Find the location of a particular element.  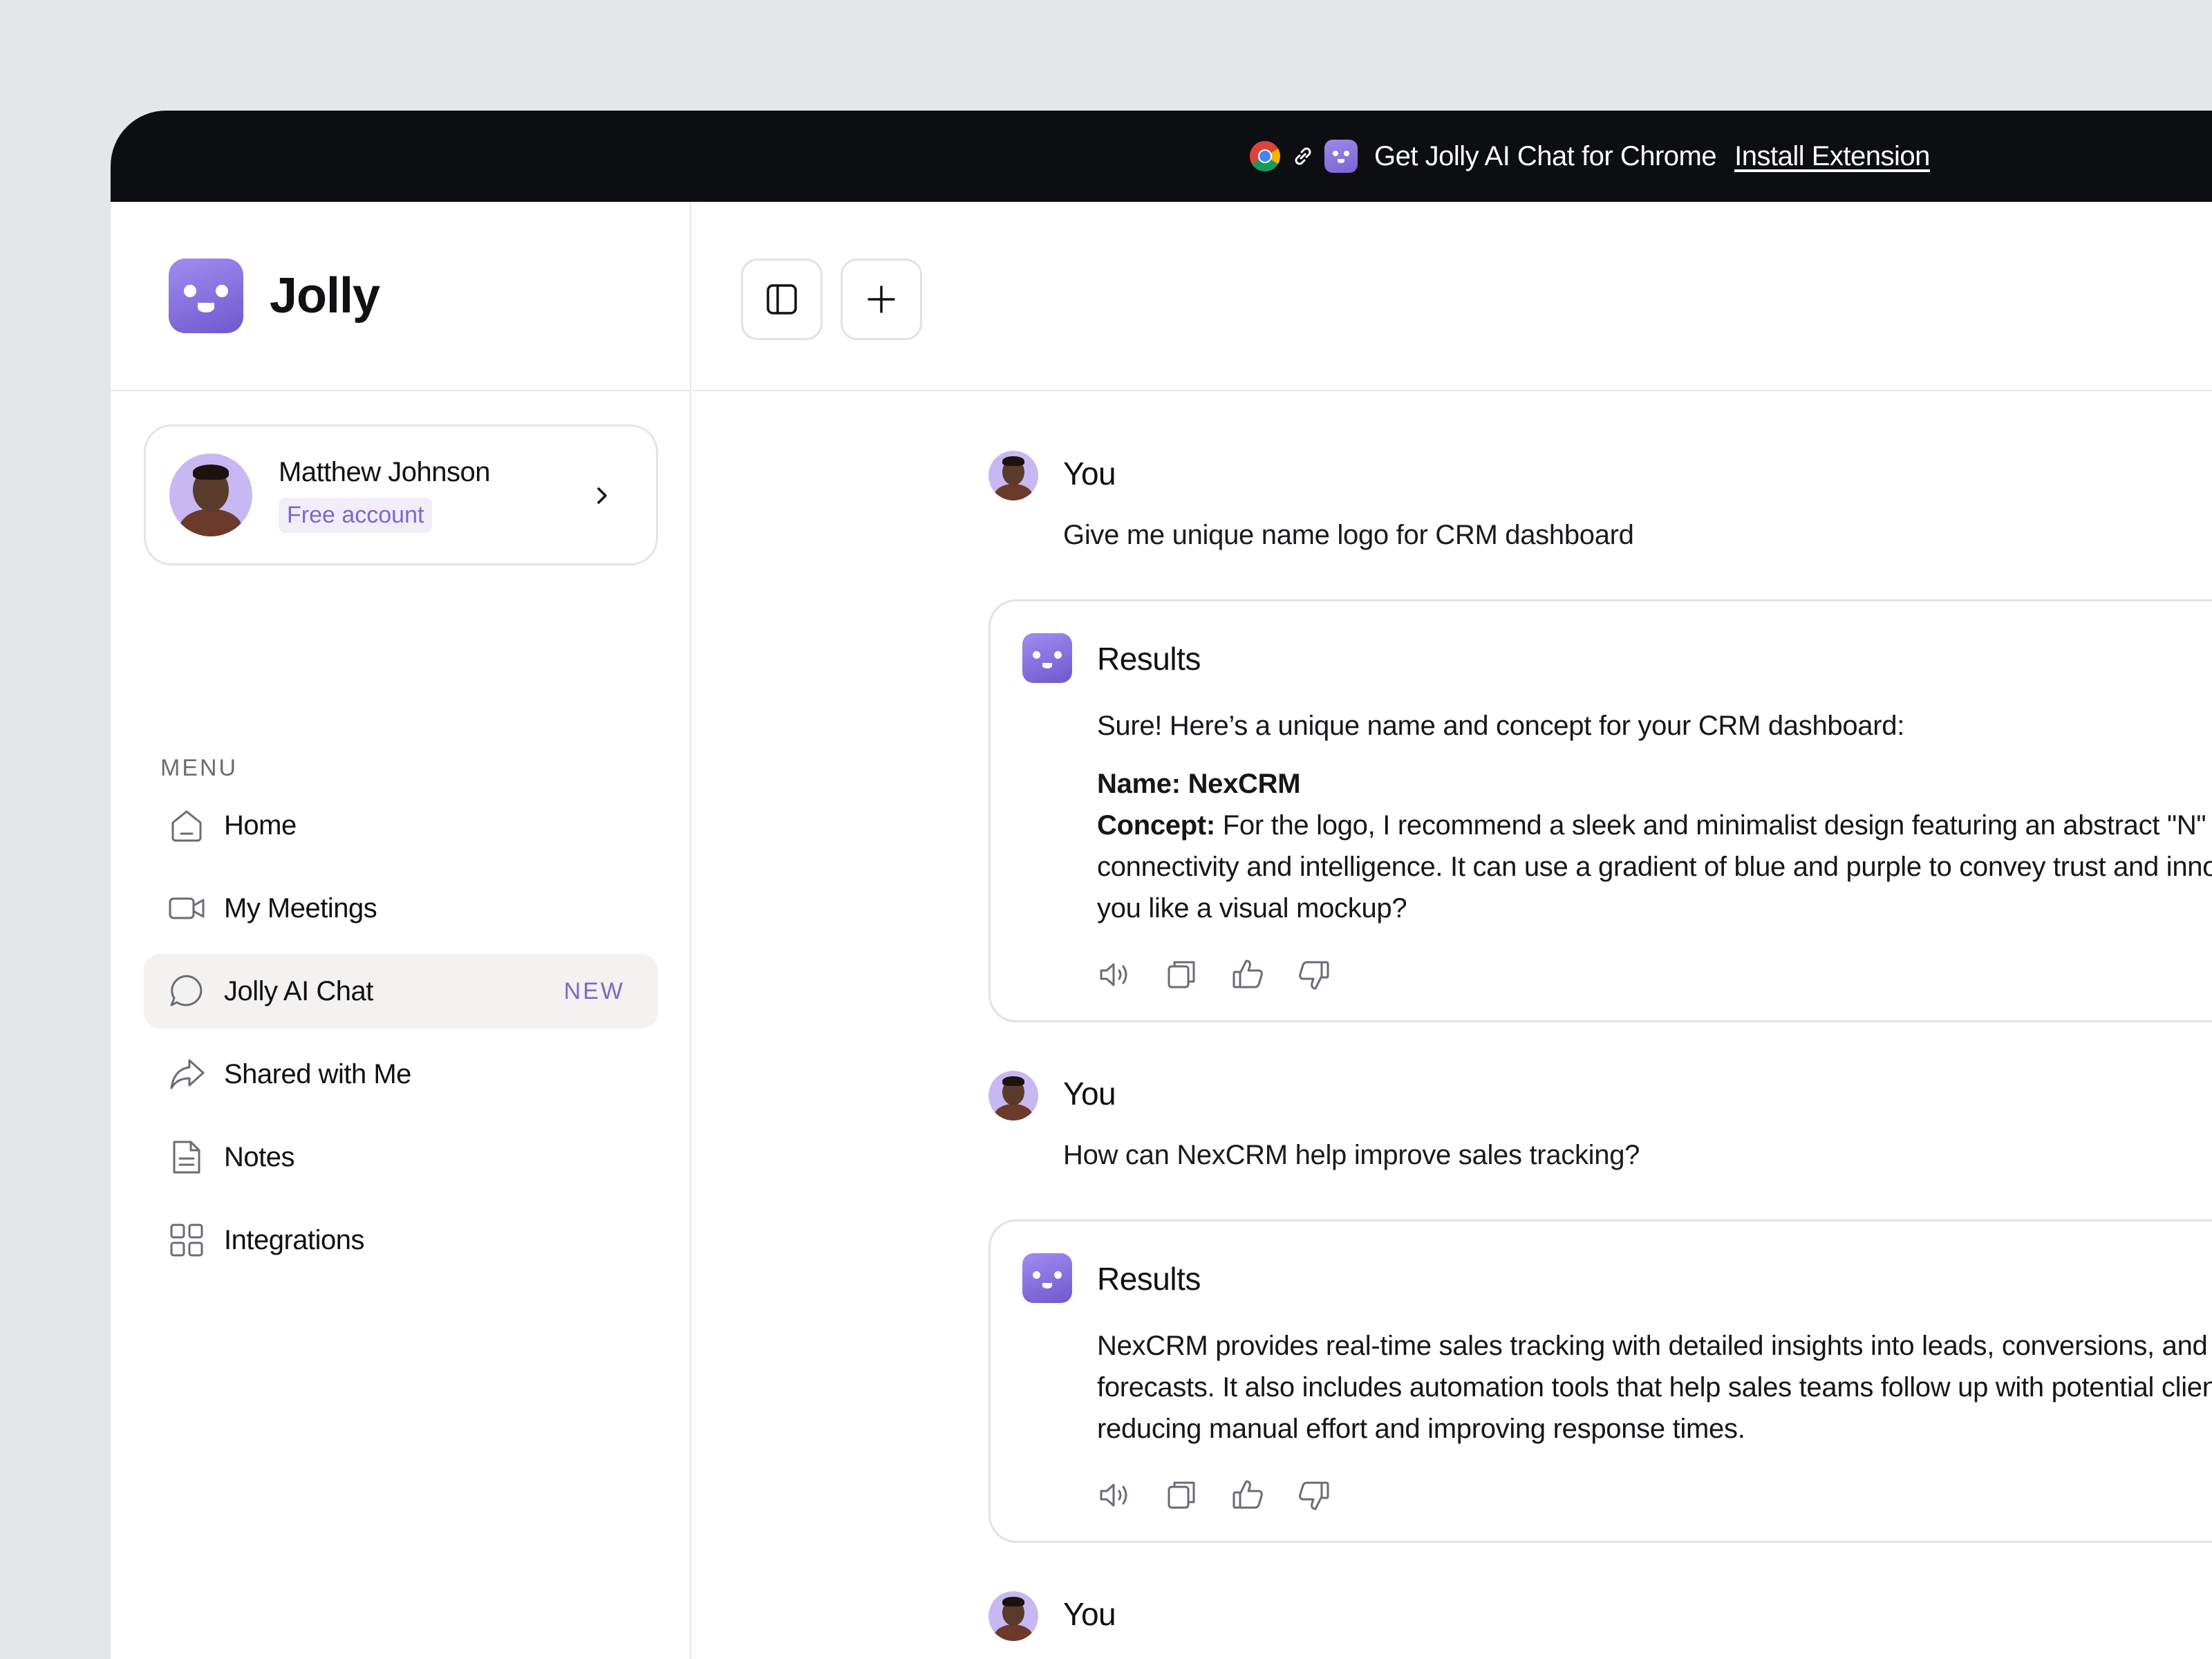

sidebar-item-label: Shared with Me is located at coordinates (317, 1073).